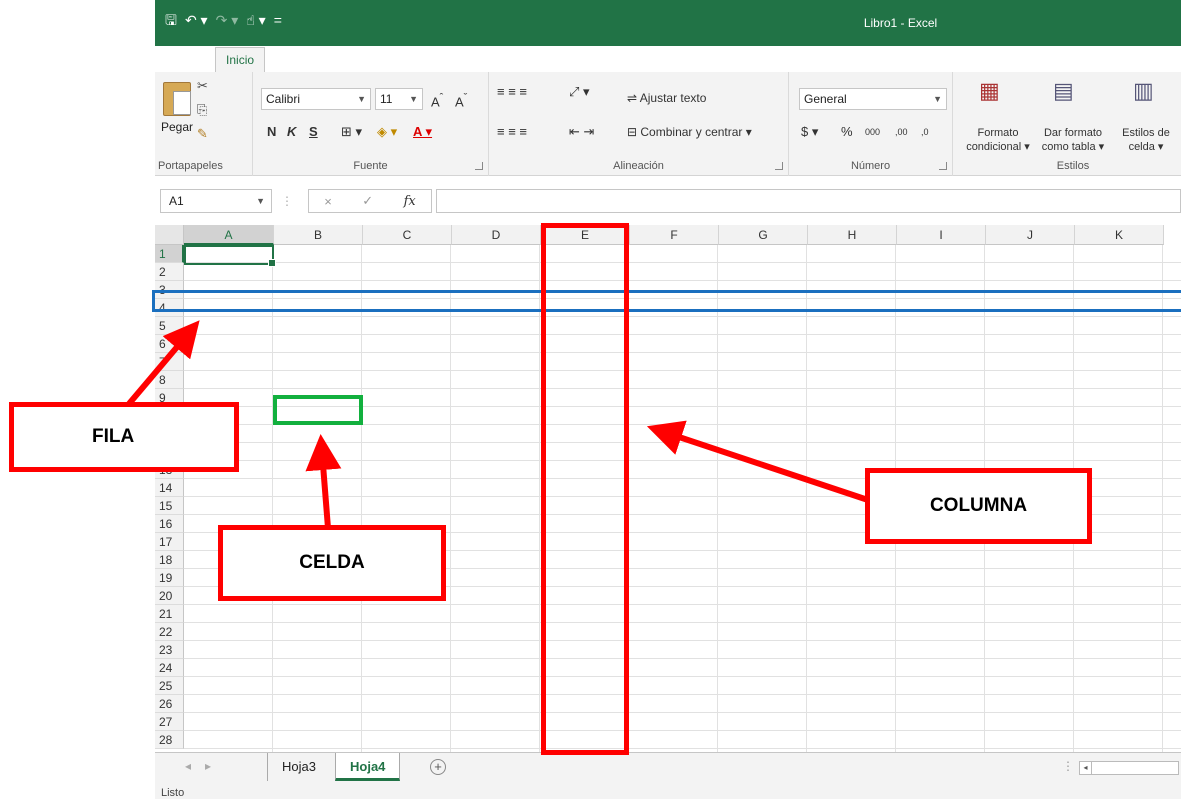 The width and height of the screenshot is (1181, 799). I want to click on column-header-k: K, so click(1119, 235).